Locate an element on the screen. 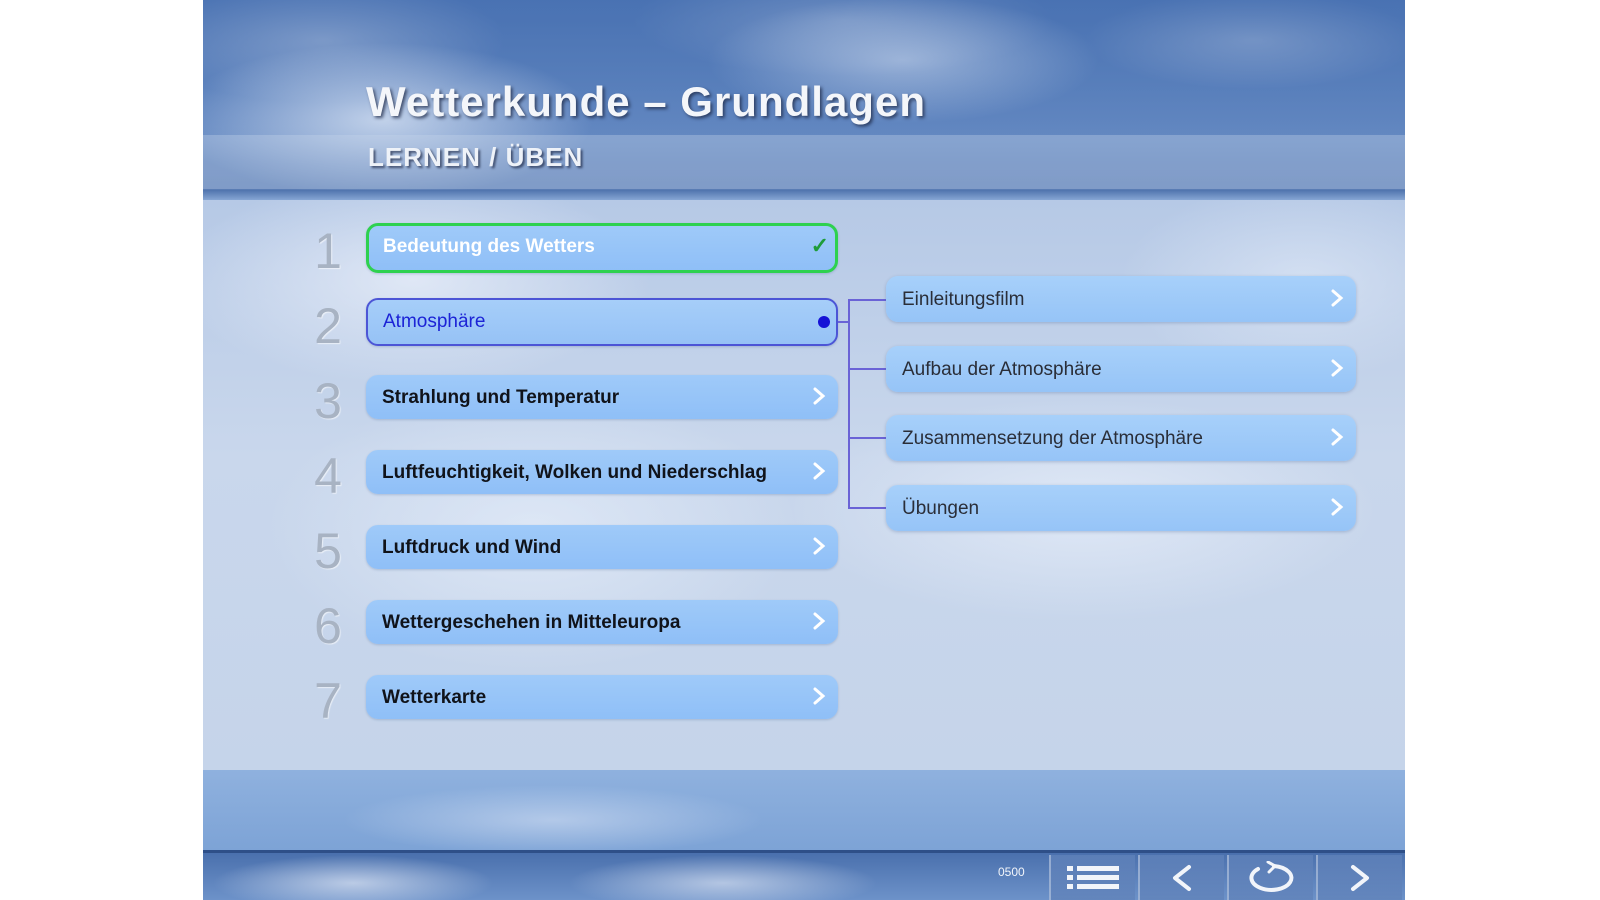 The width and height of the screenshot is (1600, 900). chapter-button-wetterkarte: Wetterkarte is located at coordinates (602, 697).